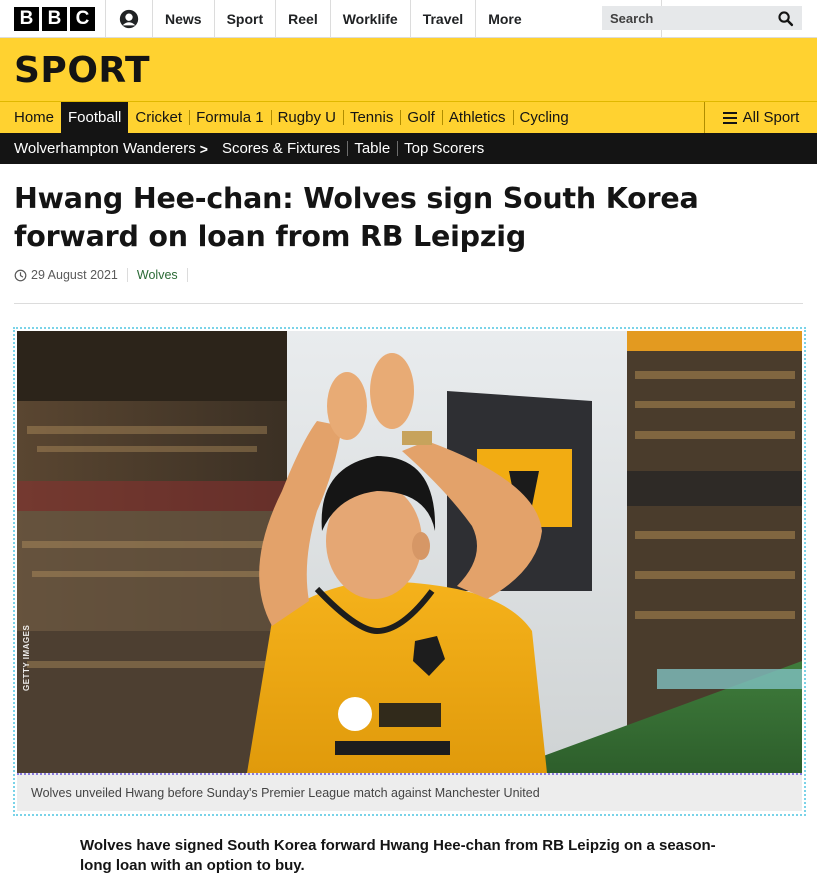 This screenshot has height=878, width=817. What do you see at coordinates (372, 148) in the screenshot?
I see `sub-nav-table: Table` at bounding box center [372, 148].